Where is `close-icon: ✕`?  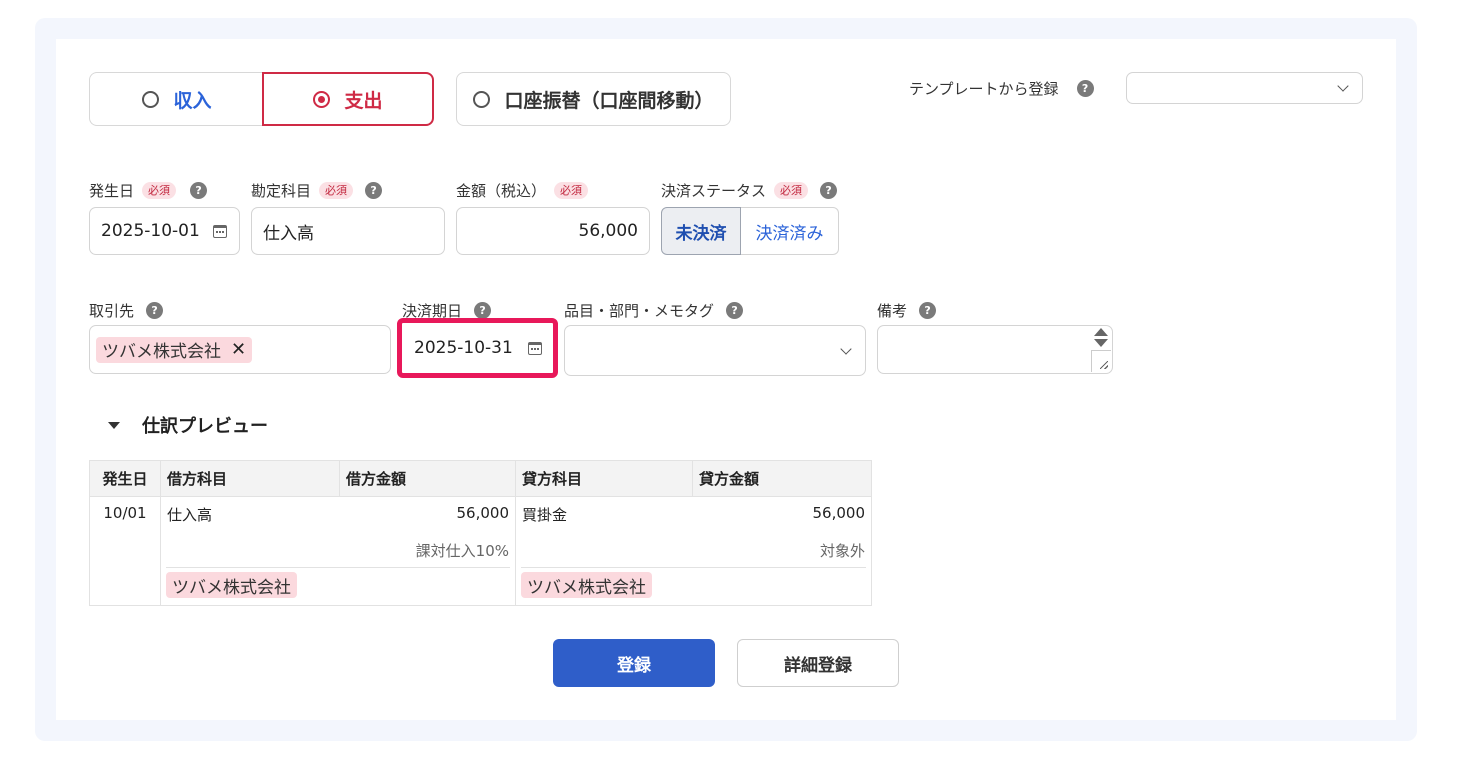 close-icon: ✕ is located at coordinates (238, 349).